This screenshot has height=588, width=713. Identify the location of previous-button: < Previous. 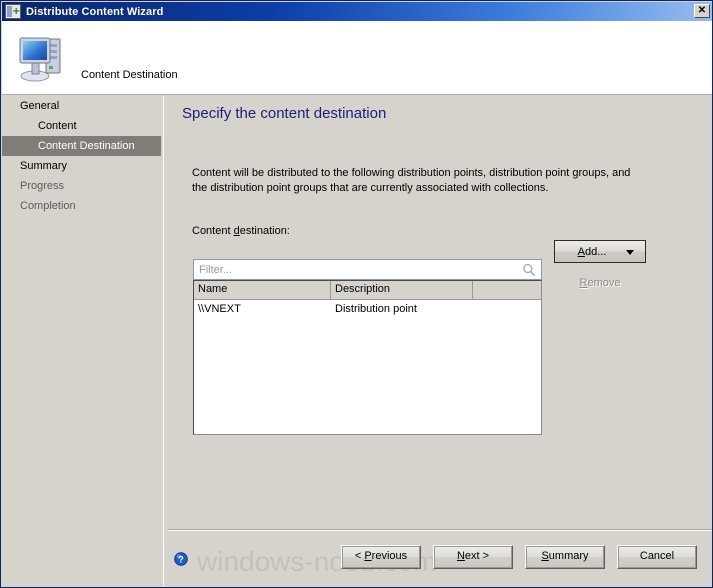
(381, 557).